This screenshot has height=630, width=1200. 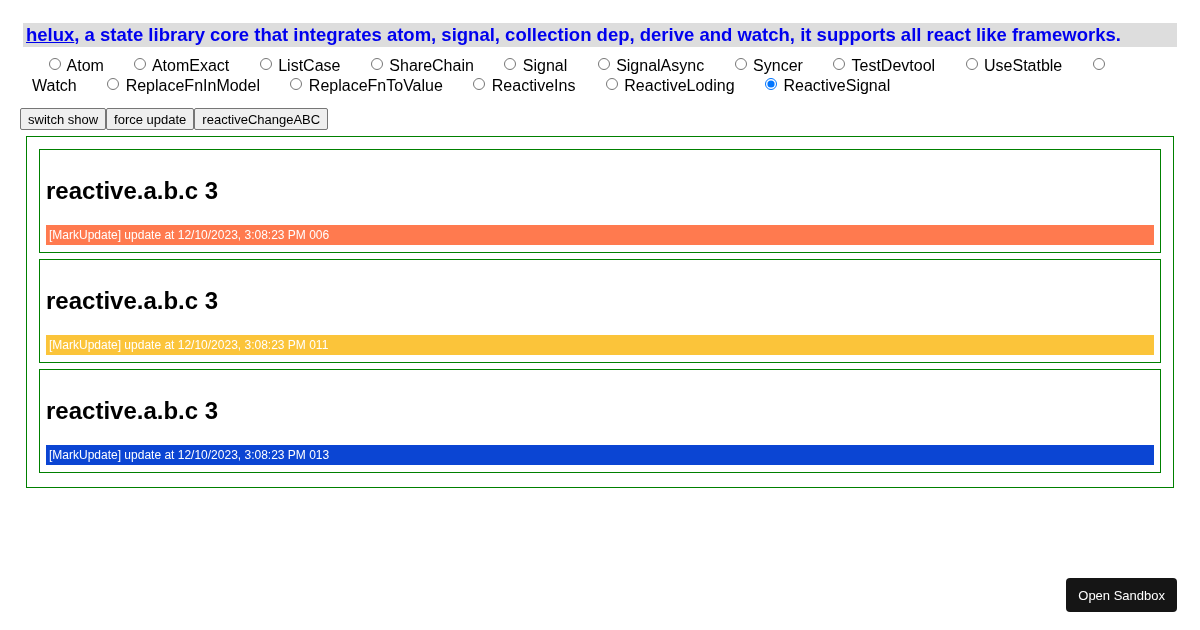 What do you see at coordinates (1023, 65) in the screenshot?
I see `option-label: UseStatble` at bounding box center [1023, 65].